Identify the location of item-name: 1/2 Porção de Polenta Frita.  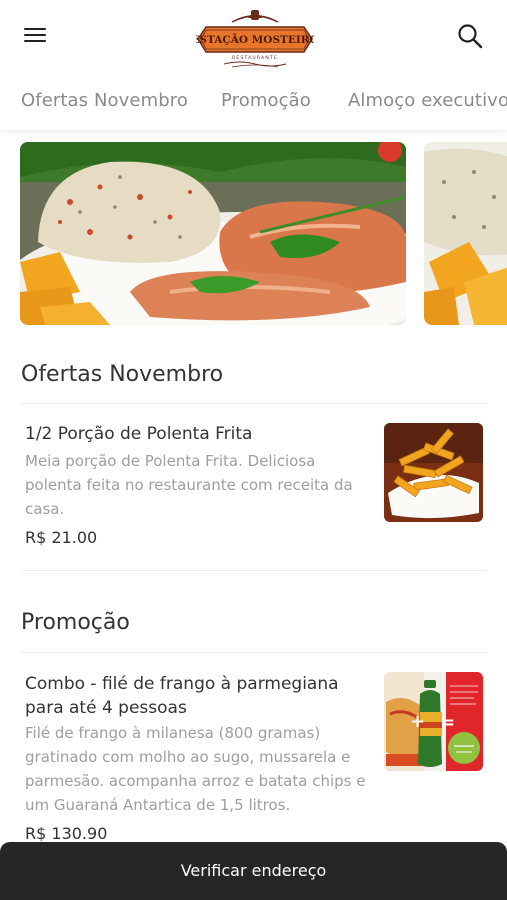
(139, 434).